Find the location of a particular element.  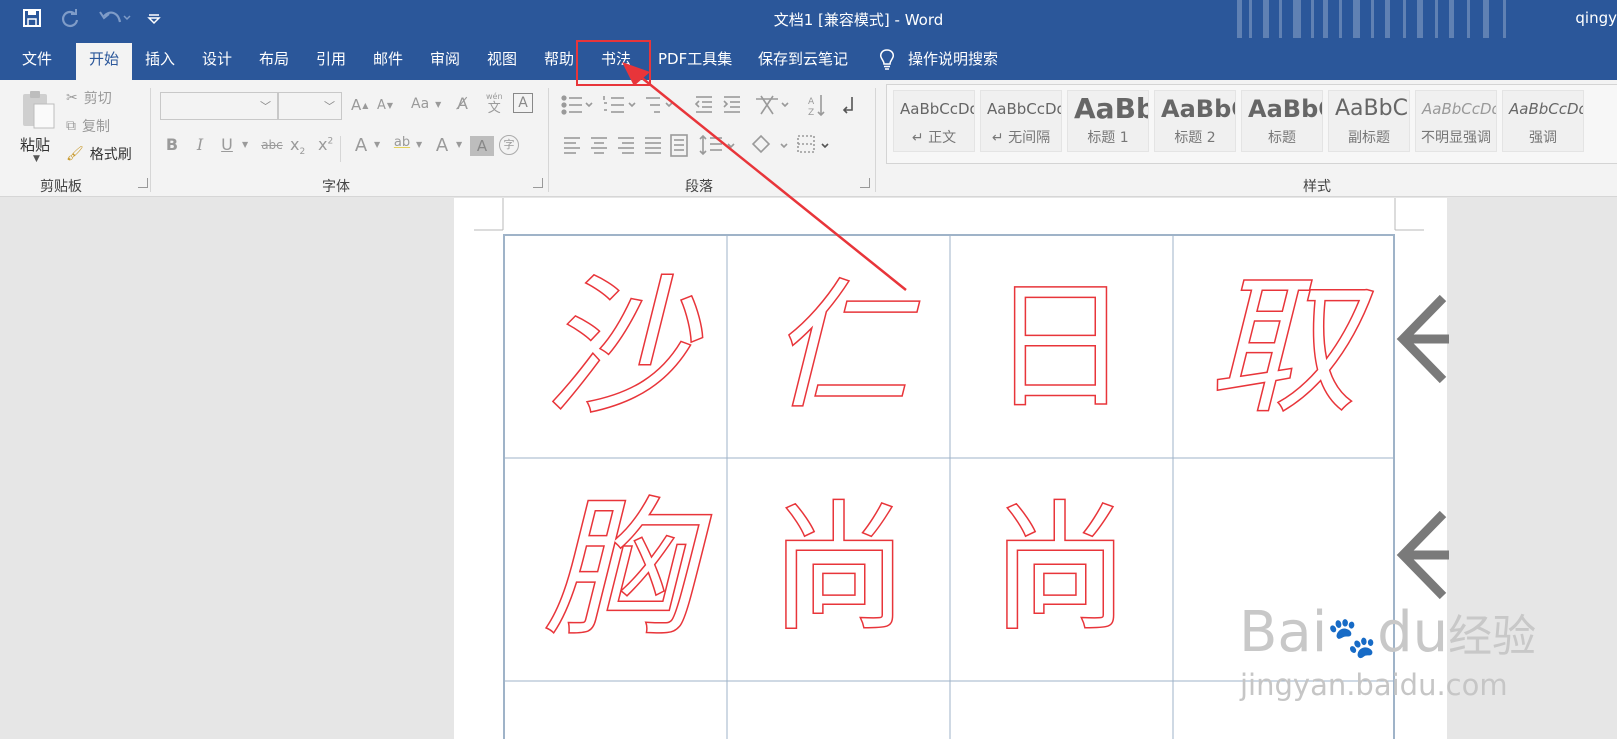

style-name: 标题 1 is located at coordinates (1108, 138).